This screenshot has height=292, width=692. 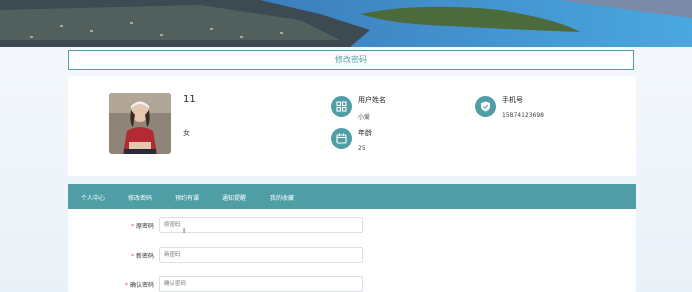 What do you see at coordinates (282, 197) in the screenshot?
I see `tab-favorites: 我的收藏` at bounding box center [282, 197].